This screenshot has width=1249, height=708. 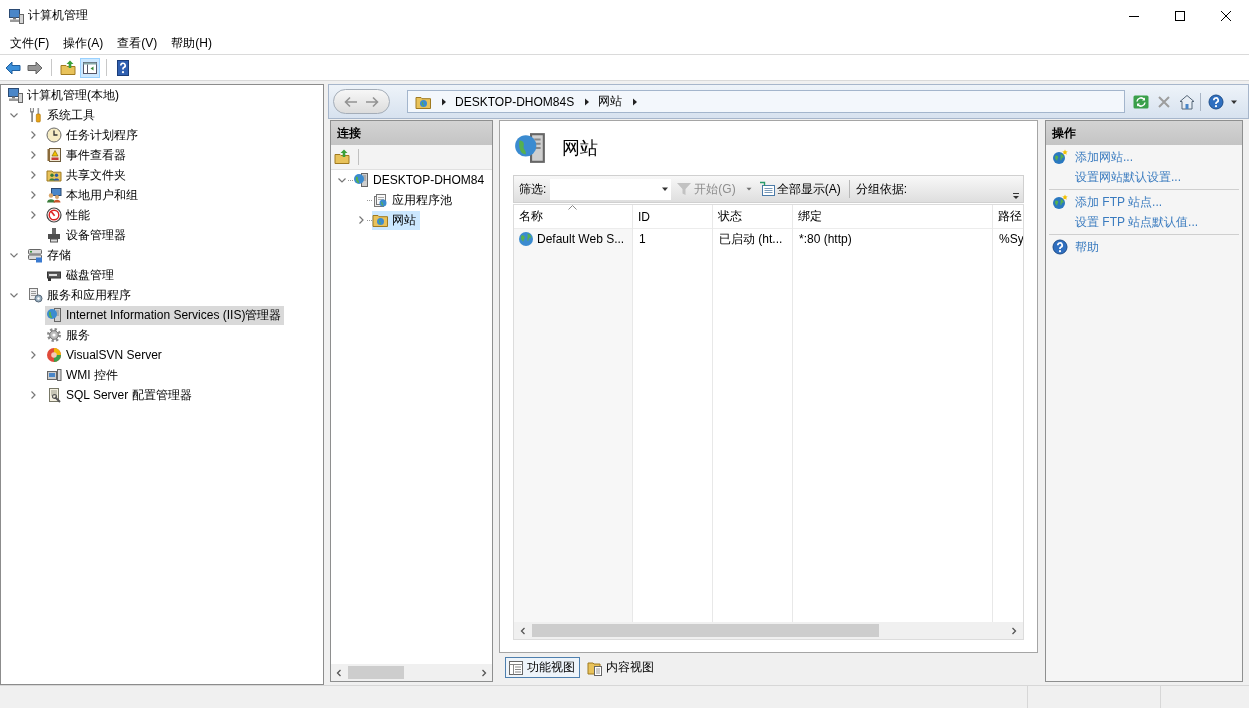 I want to click on tree-item: 任务计划程序, so click(x=93, y=135).